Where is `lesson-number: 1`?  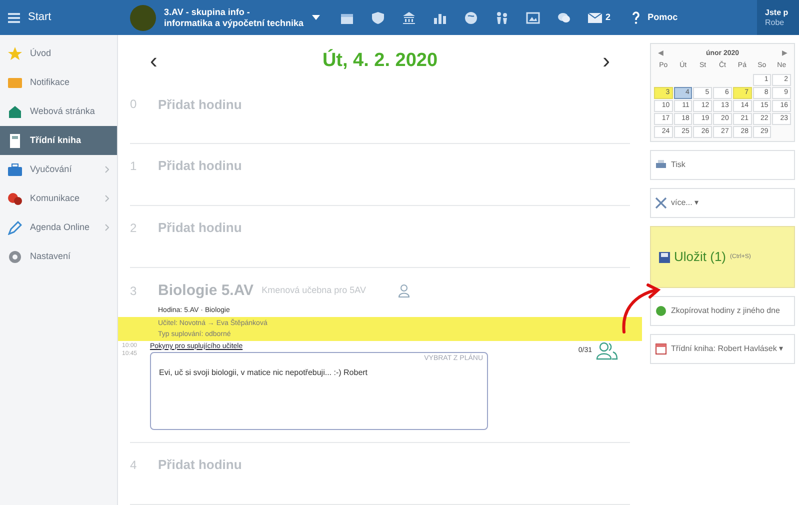 lesson-number: 1 is located at coordinates (134, 167).